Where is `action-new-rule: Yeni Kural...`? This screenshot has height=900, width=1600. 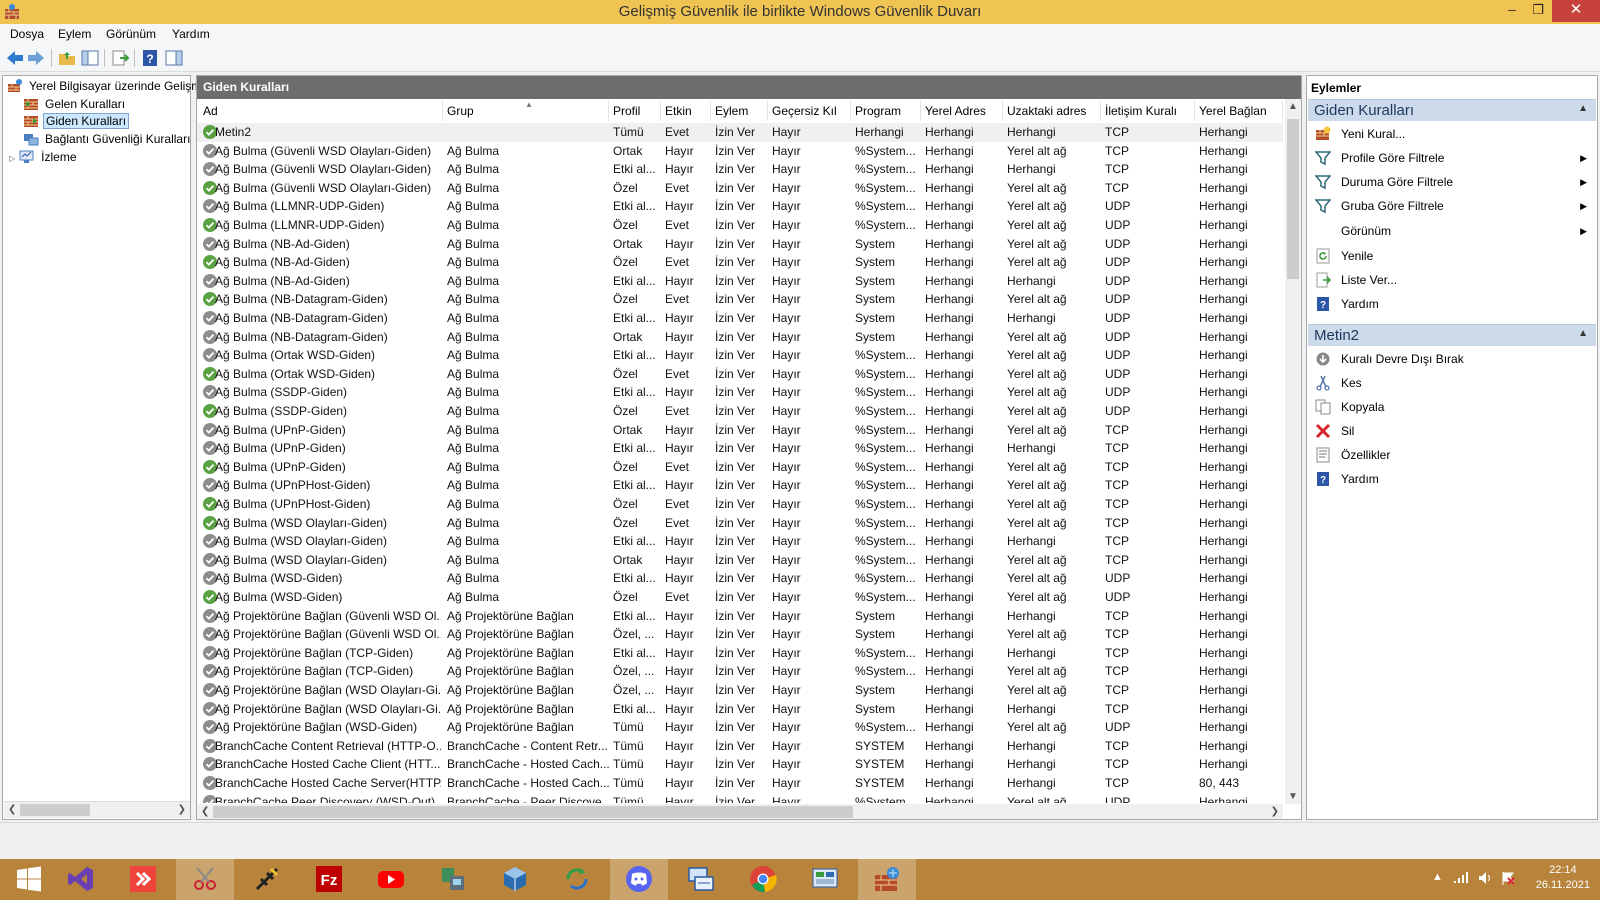 action-new-rule: Yeni Kural... is located at coordinates (1455, 134).